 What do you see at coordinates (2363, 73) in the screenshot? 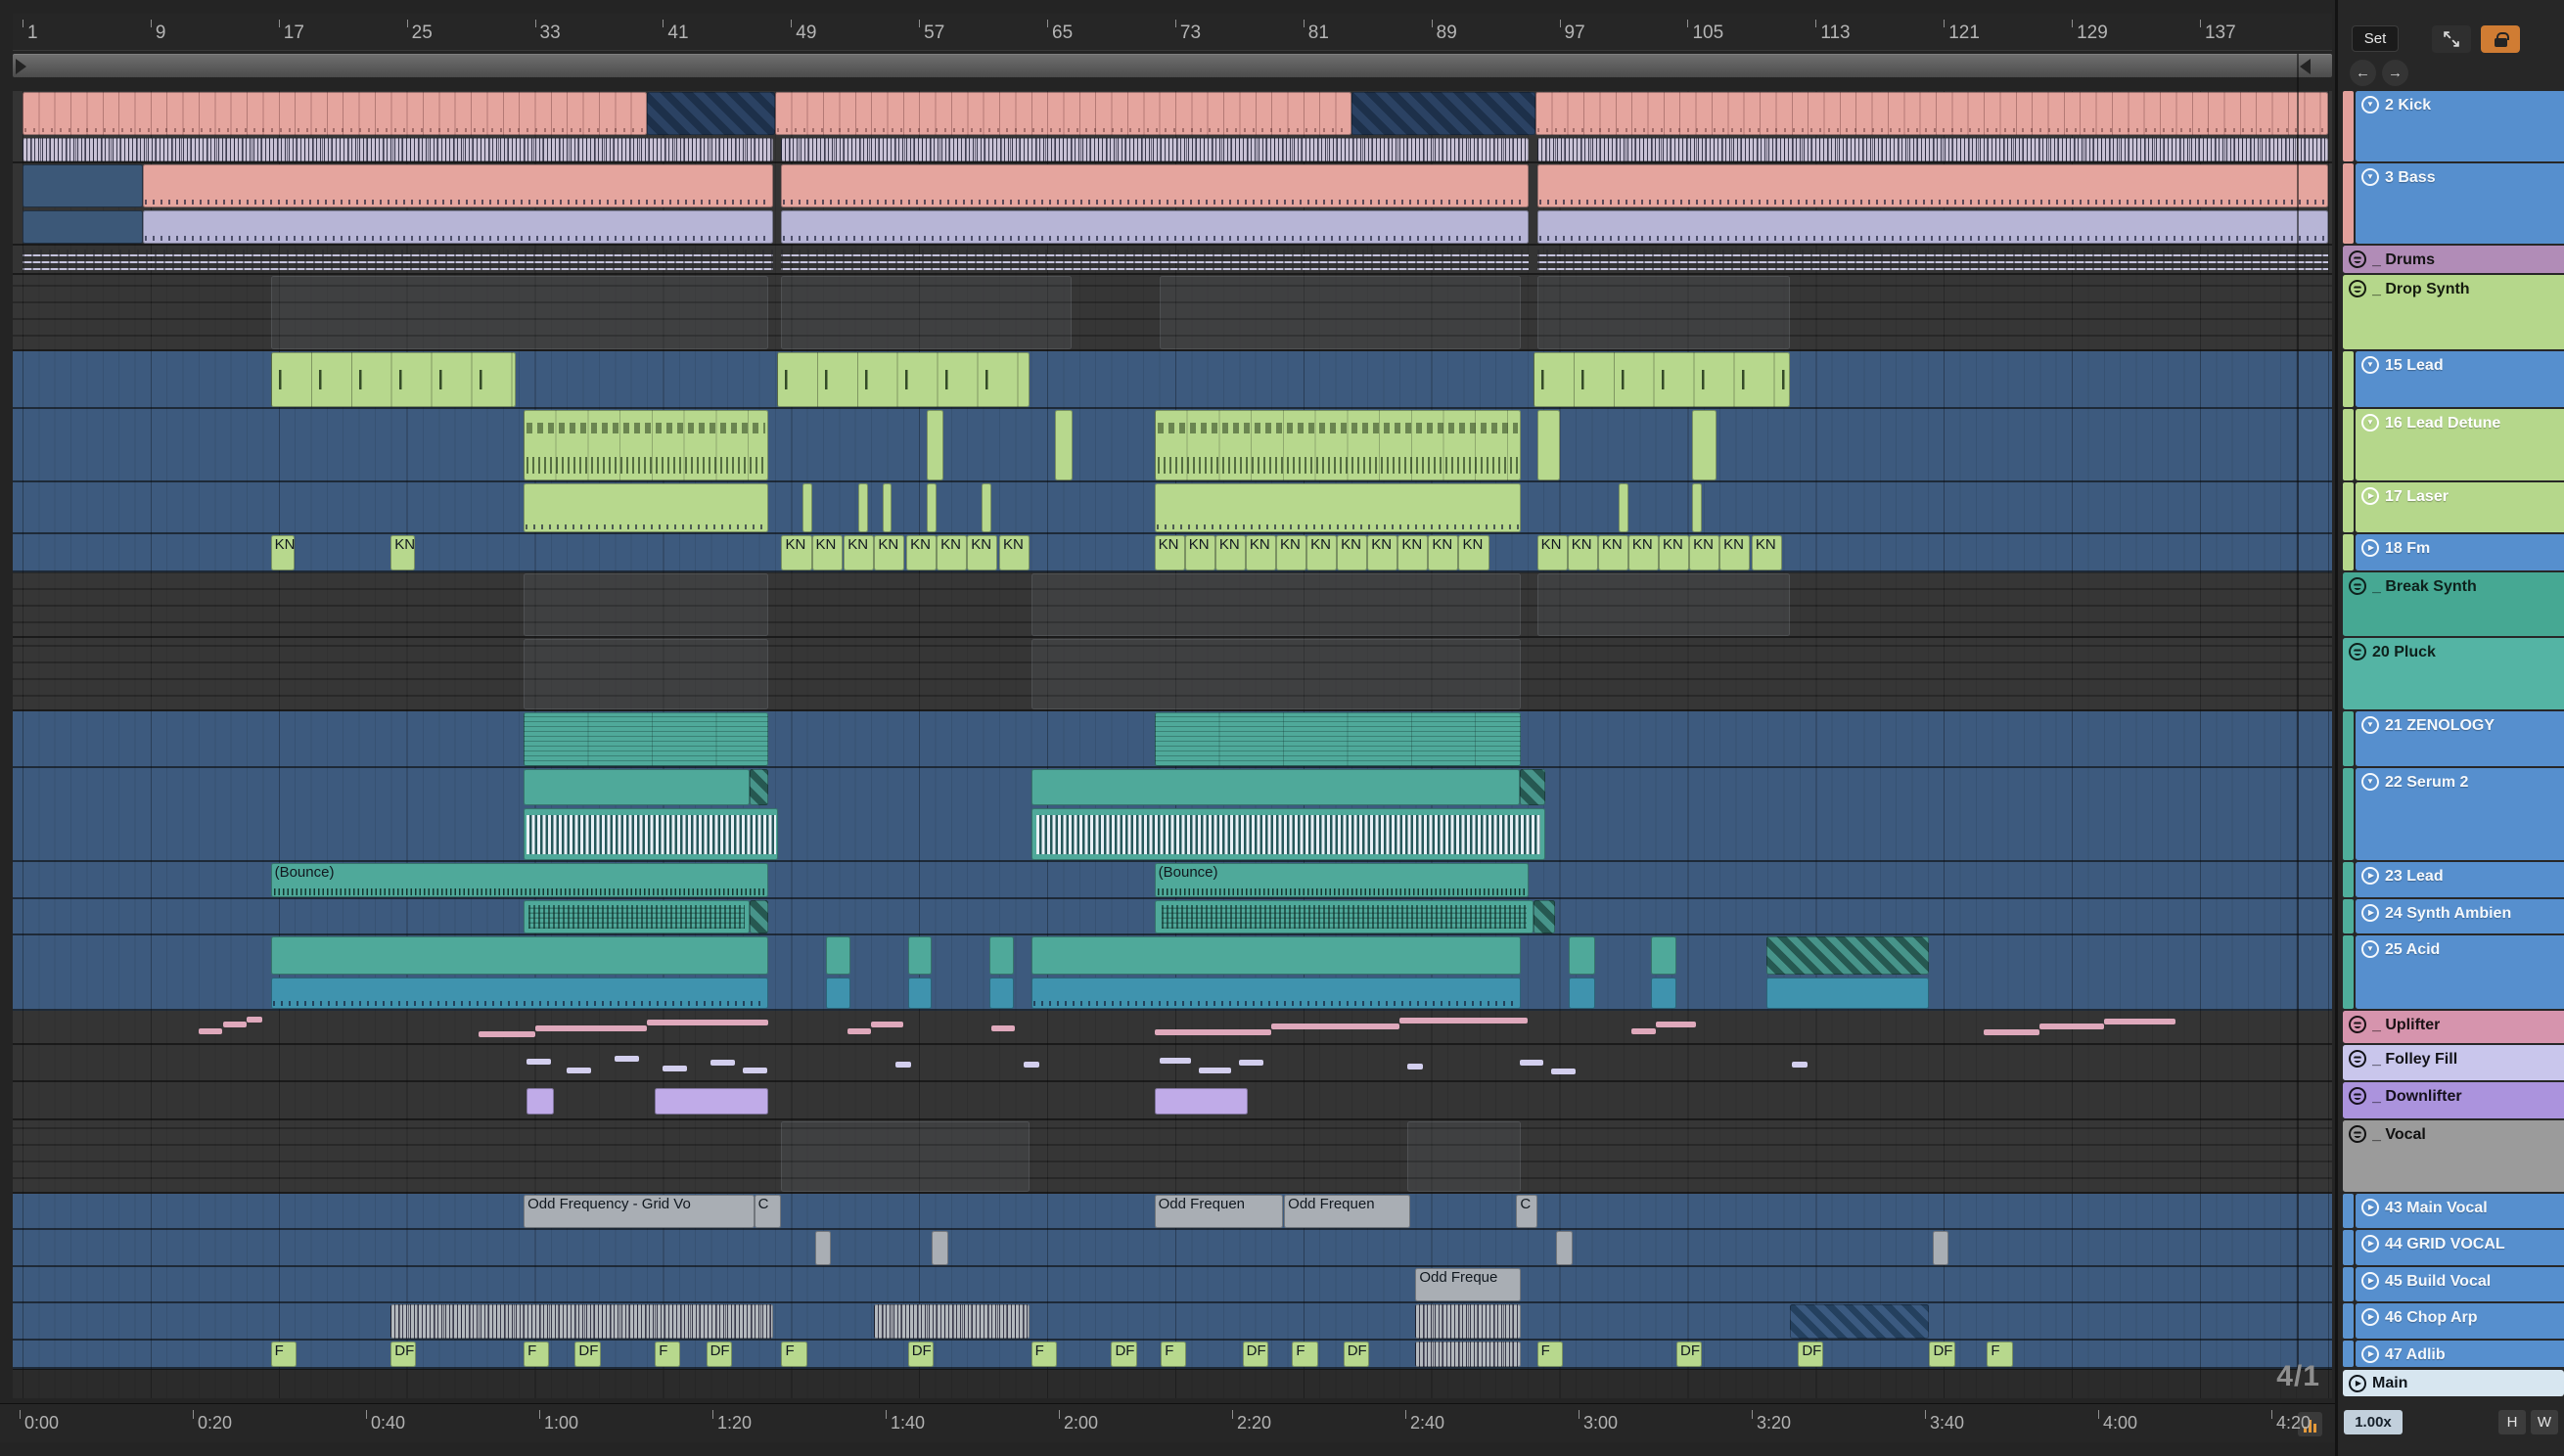
I see `back-button: ←` at bounding box center [2363, 73].